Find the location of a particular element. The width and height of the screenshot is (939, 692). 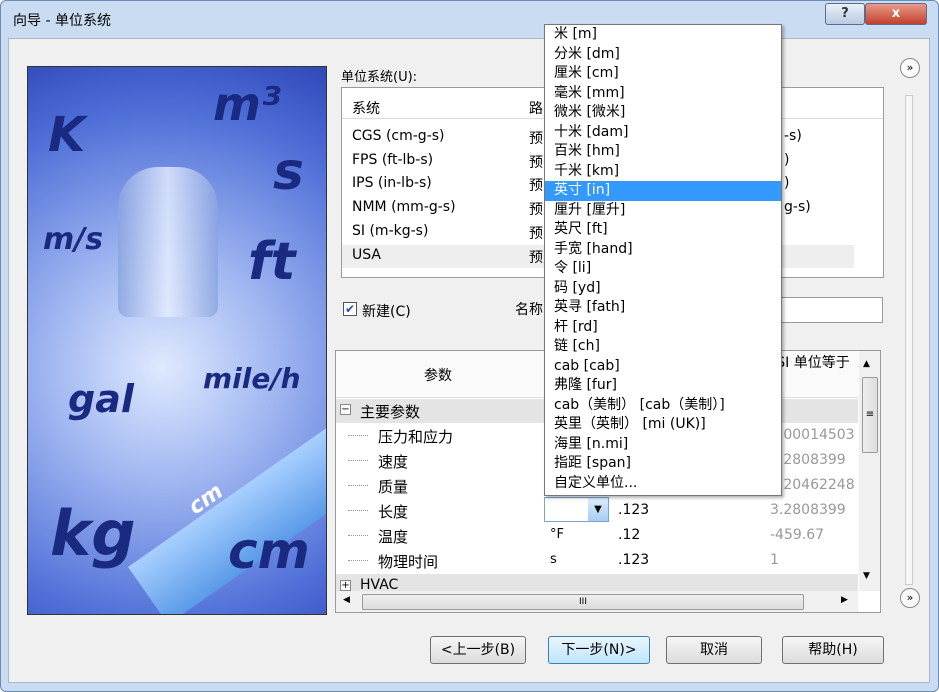

window-title: 向导 - 单位系统 is located at coordinates (62, 21).